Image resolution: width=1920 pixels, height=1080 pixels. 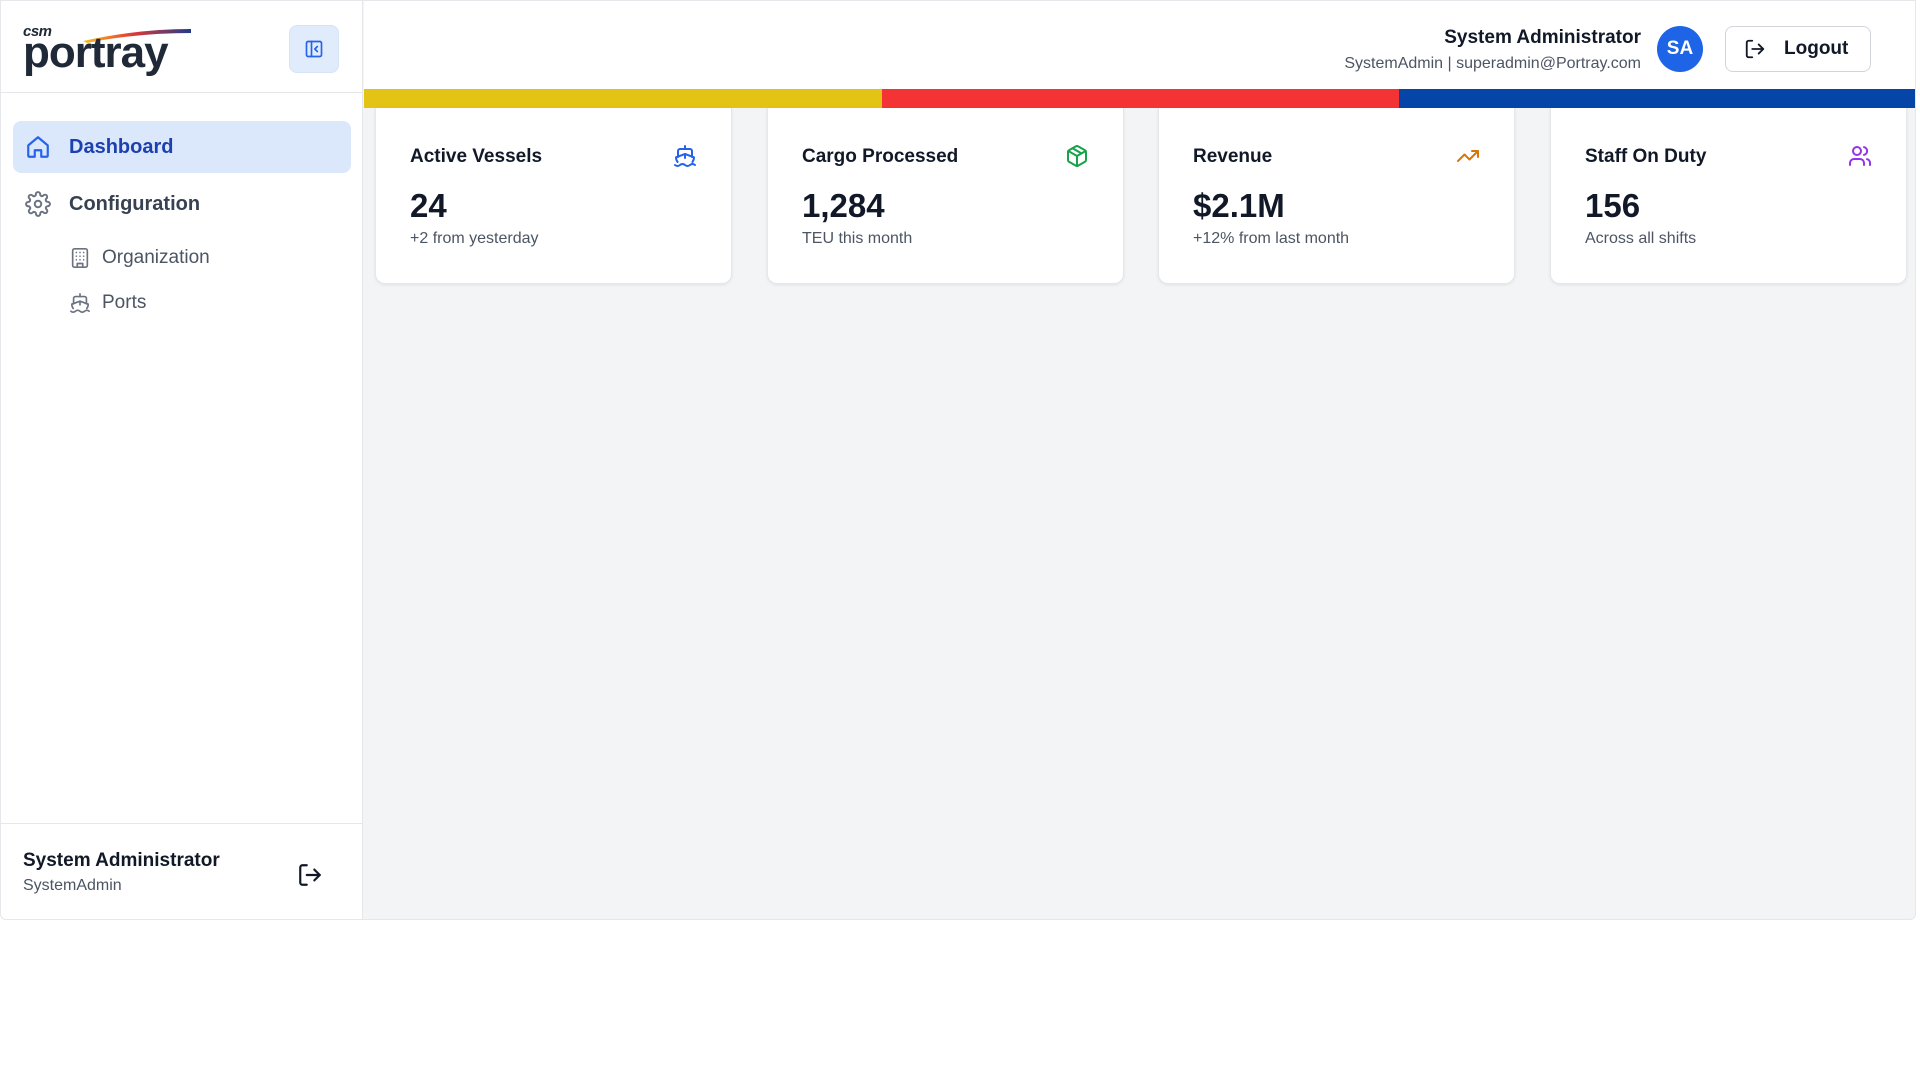 I want to click on sidebar-item-dashboard: Dashboard, so click(x=182, y=147).